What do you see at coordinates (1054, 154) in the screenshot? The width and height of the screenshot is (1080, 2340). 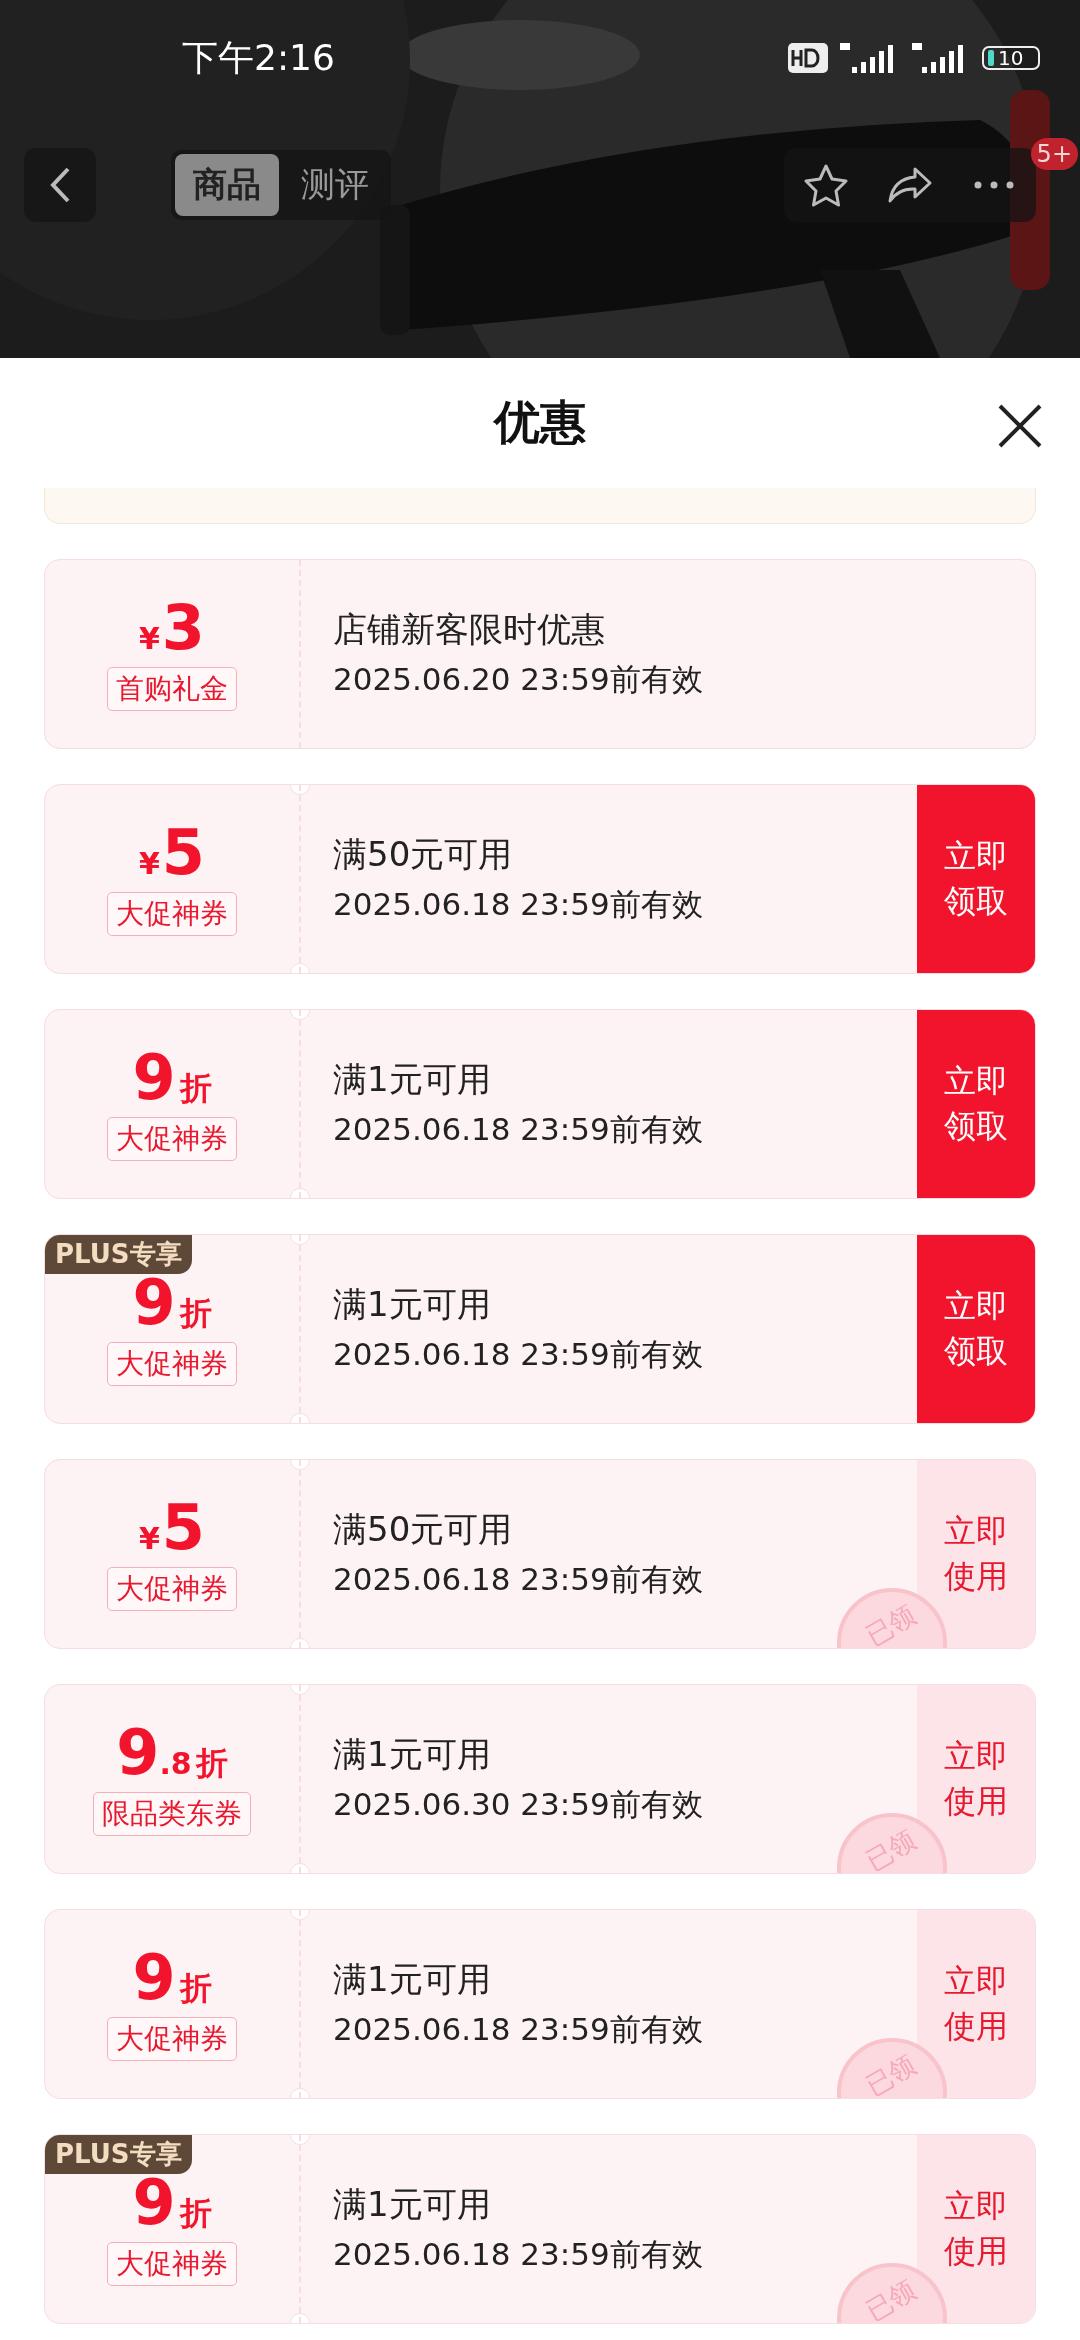 I see `notification-badge: 5+` at bounding box center [1054, 154].